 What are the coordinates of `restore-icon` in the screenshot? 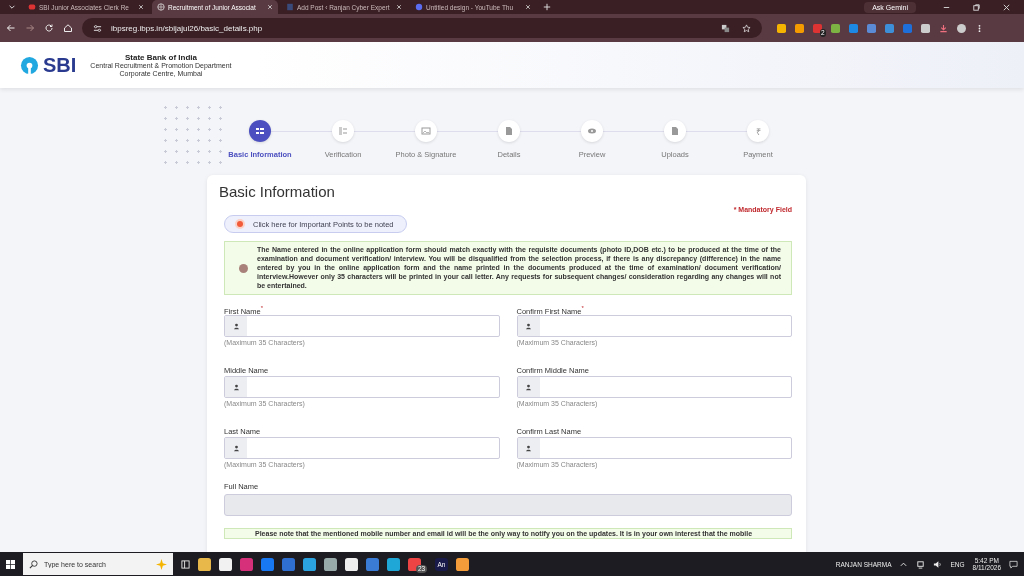 It's located at (976, 7).